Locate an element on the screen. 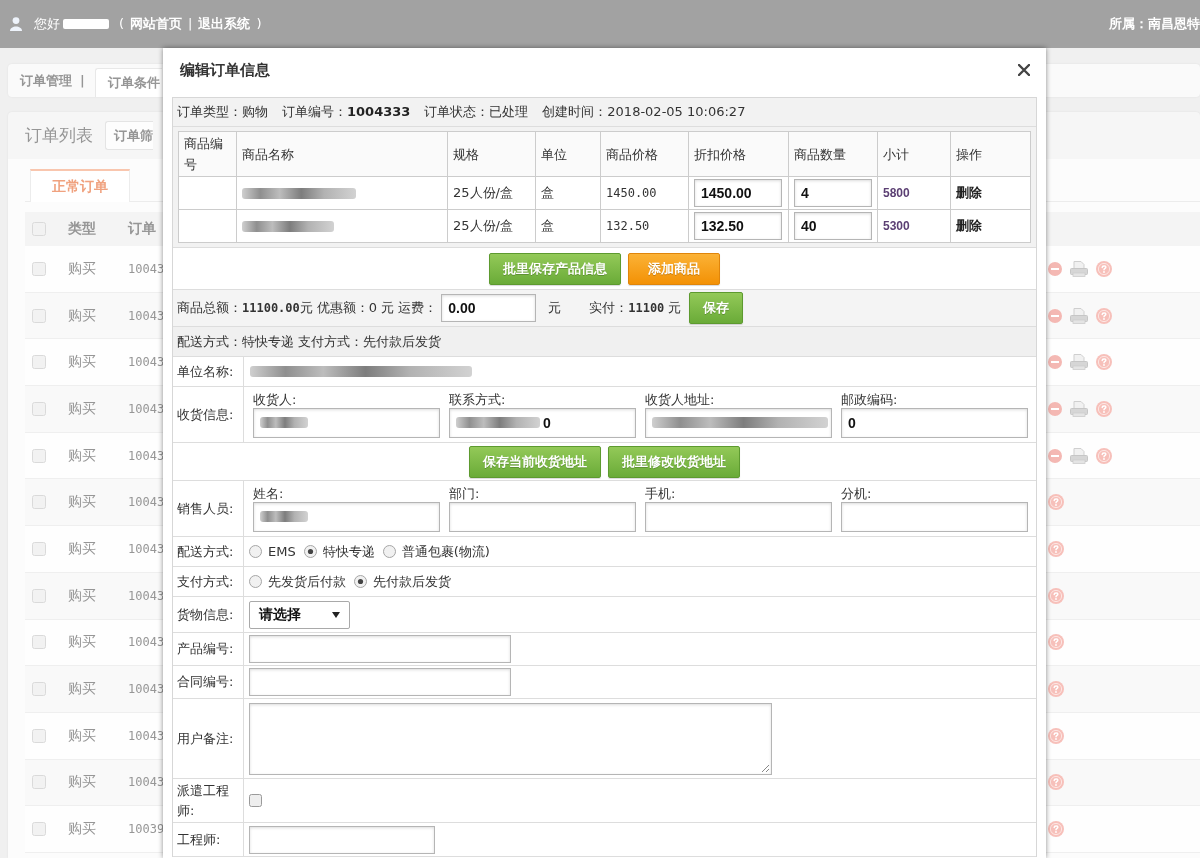  field-label: 邮政编码: is located at coordinates (870, 399).